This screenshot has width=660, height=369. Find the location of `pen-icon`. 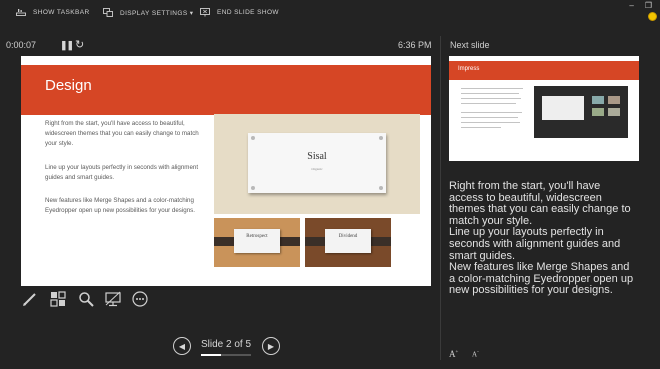

pen-icon is located at coordinates (30, 299).